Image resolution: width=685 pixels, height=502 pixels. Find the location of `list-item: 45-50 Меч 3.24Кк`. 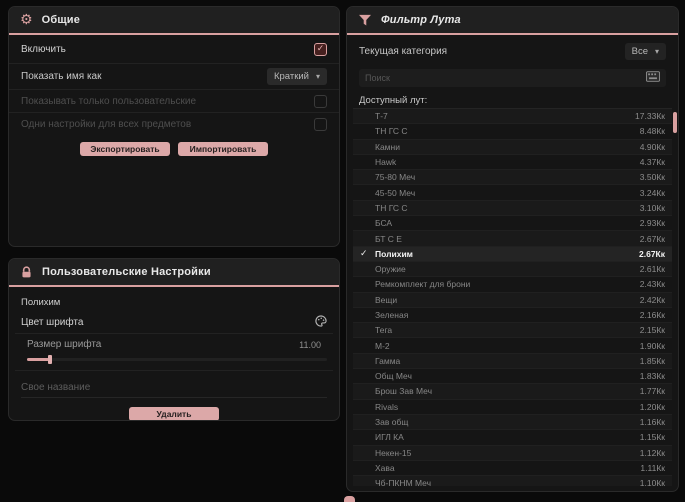

list-item: 45-50 Меч 3.24Кк is located at coordinates (512, 193).